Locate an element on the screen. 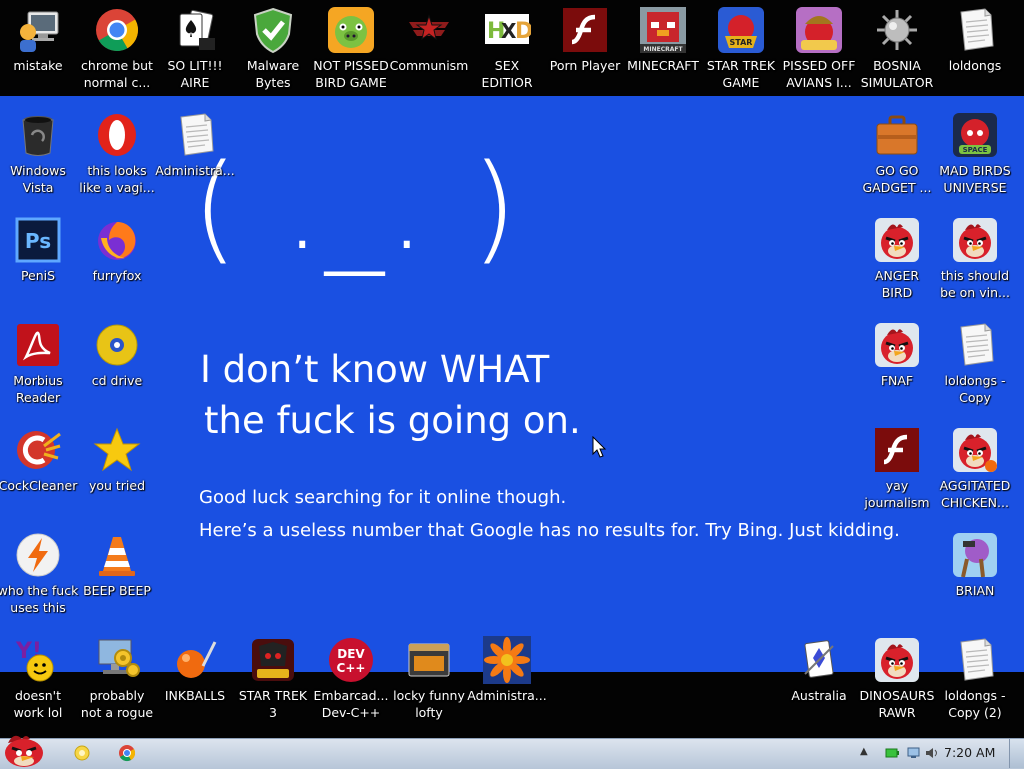 This screenshot has width=1024, height=769. desktop-icon-minecraft: MINECRAFT MINECRAFT is located at coordinates (663, 52).